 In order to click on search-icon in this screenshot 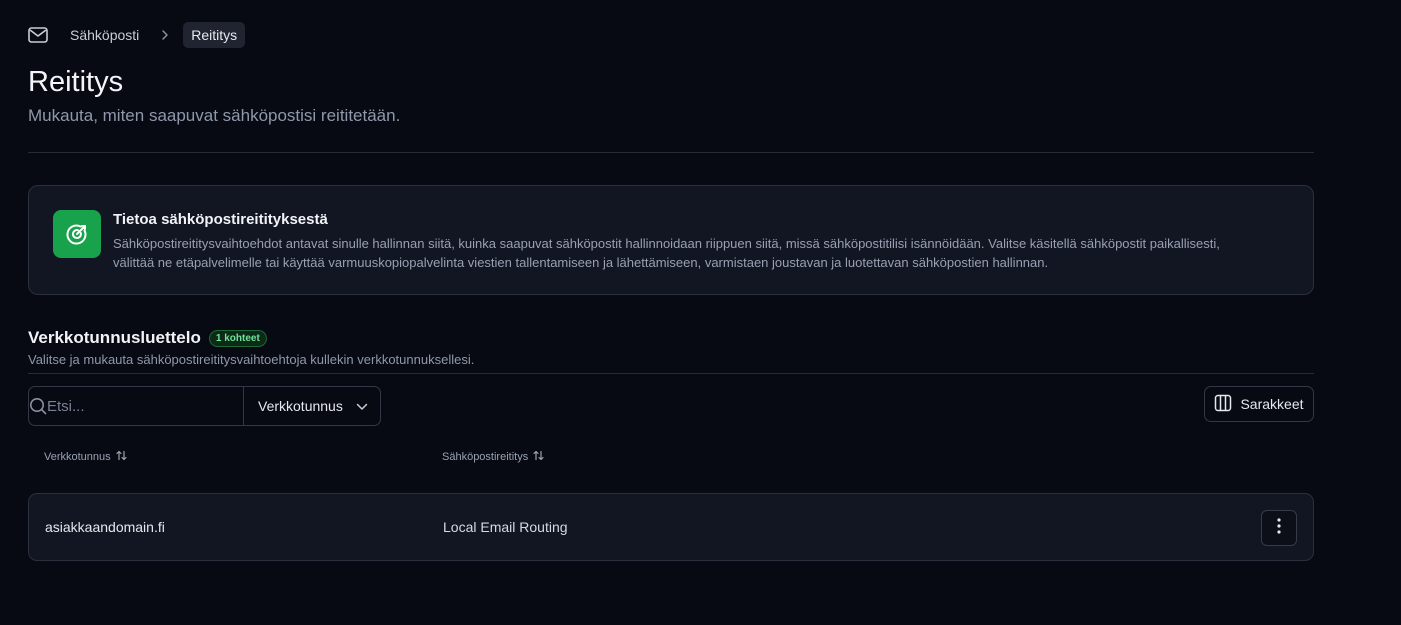, I will do `click(38, 406)`.